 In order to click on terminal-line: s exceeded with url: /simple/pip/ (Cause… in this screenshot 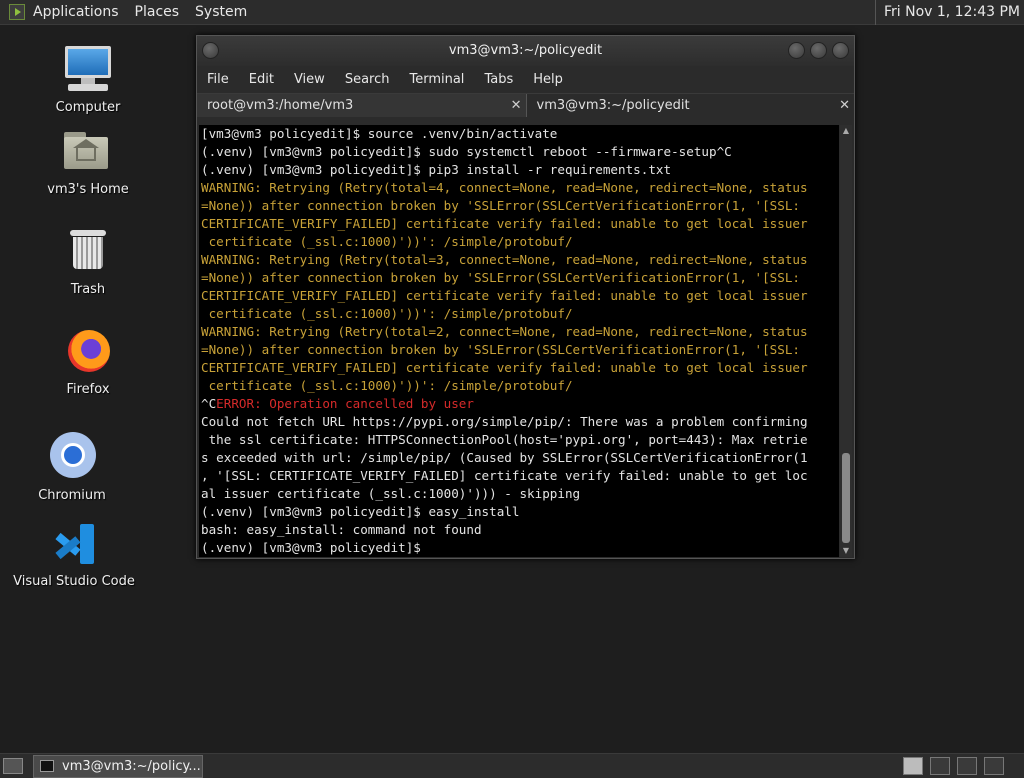, I will do `click(504, 457)`.